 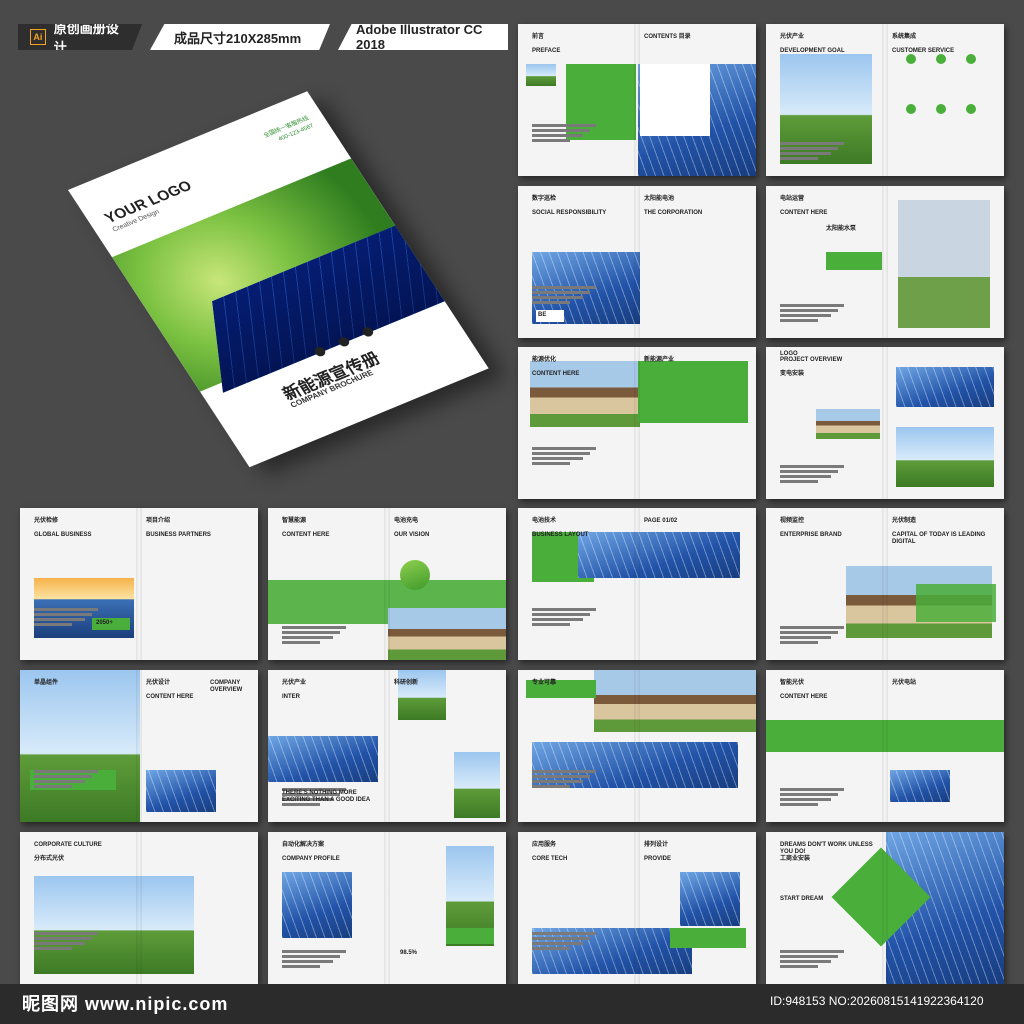 I want to click on spread-right-title2: COMPANY OVERVIEW, so click(x=226, y=686).